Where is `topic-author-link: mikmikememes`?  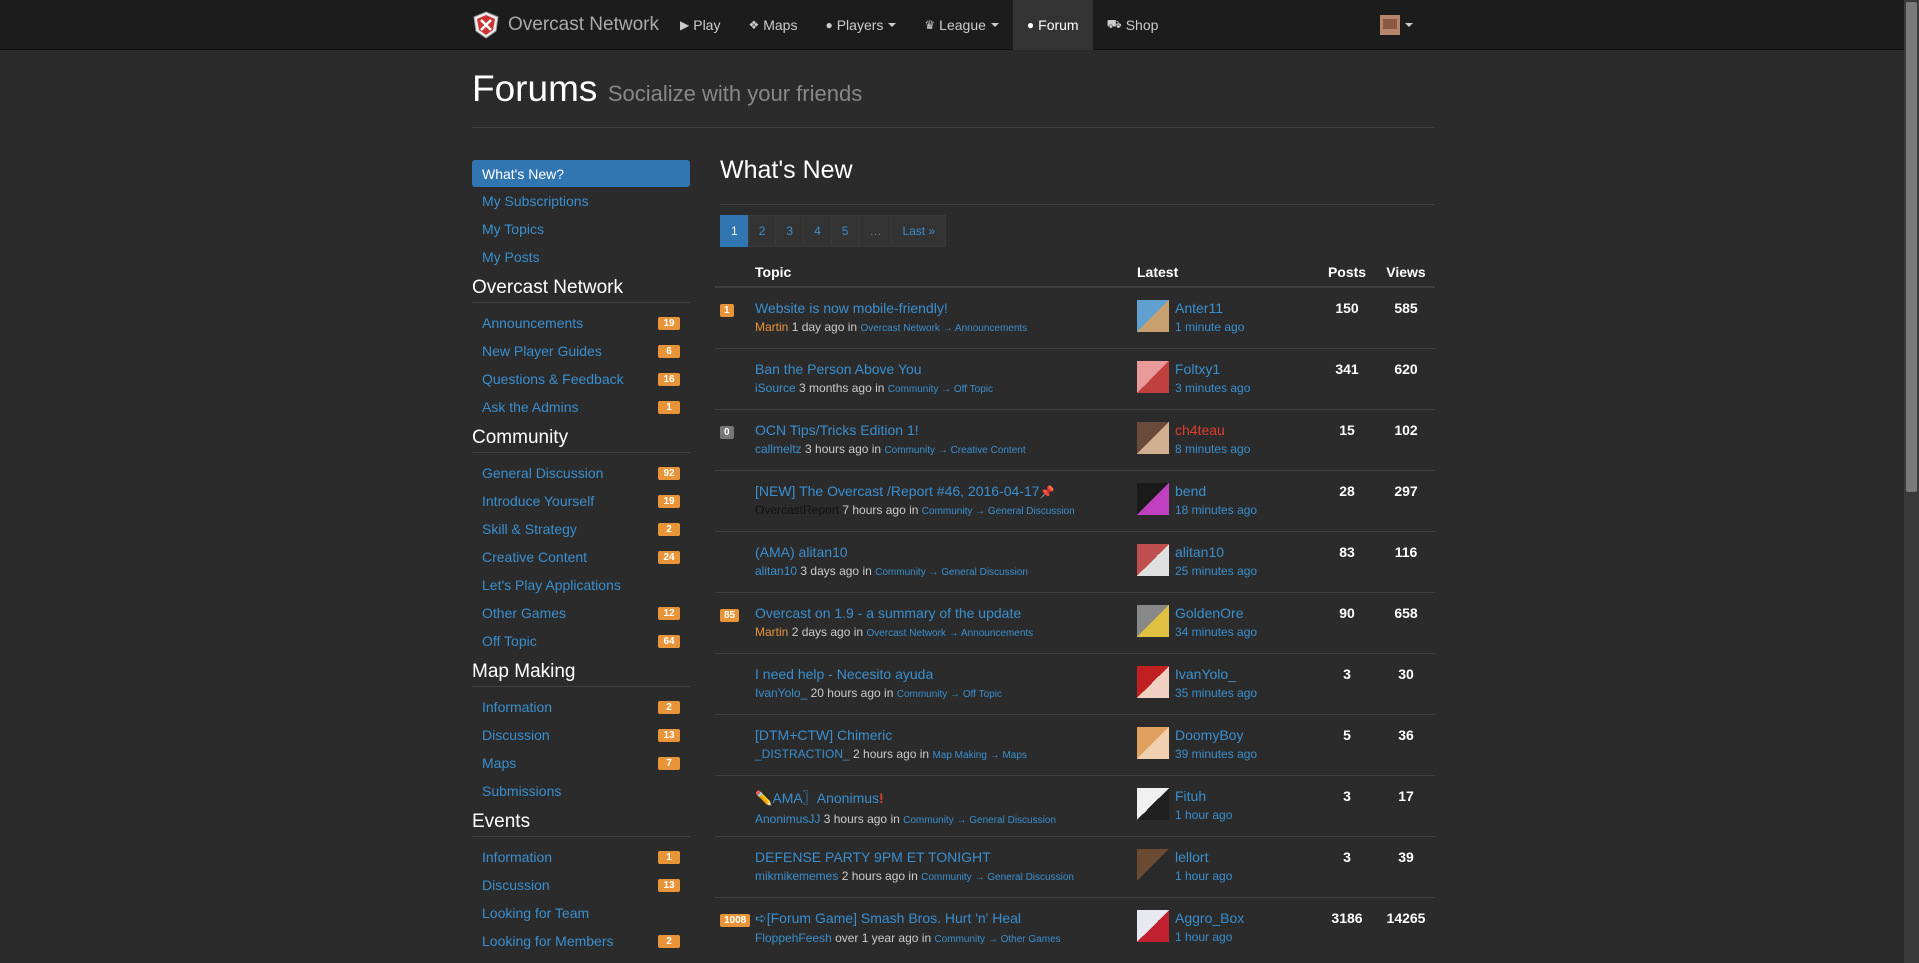 topic-author-link: mikmikememes is located at coordinates (796, 876).